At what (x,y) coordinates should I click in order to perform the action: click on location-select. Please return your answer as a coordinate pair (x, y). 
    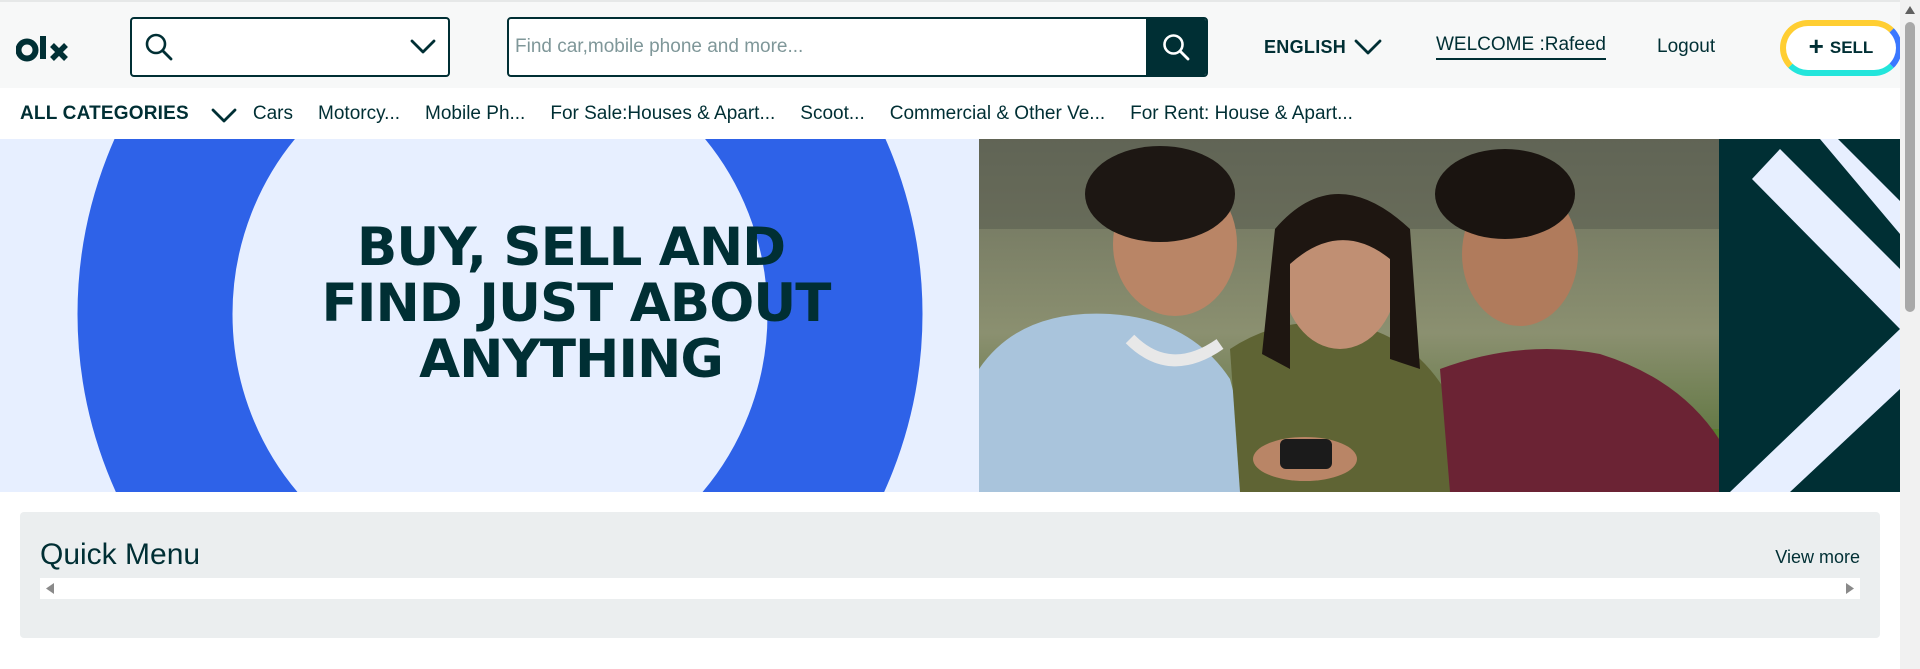
    Looking at the image, I should click on (290, 47).